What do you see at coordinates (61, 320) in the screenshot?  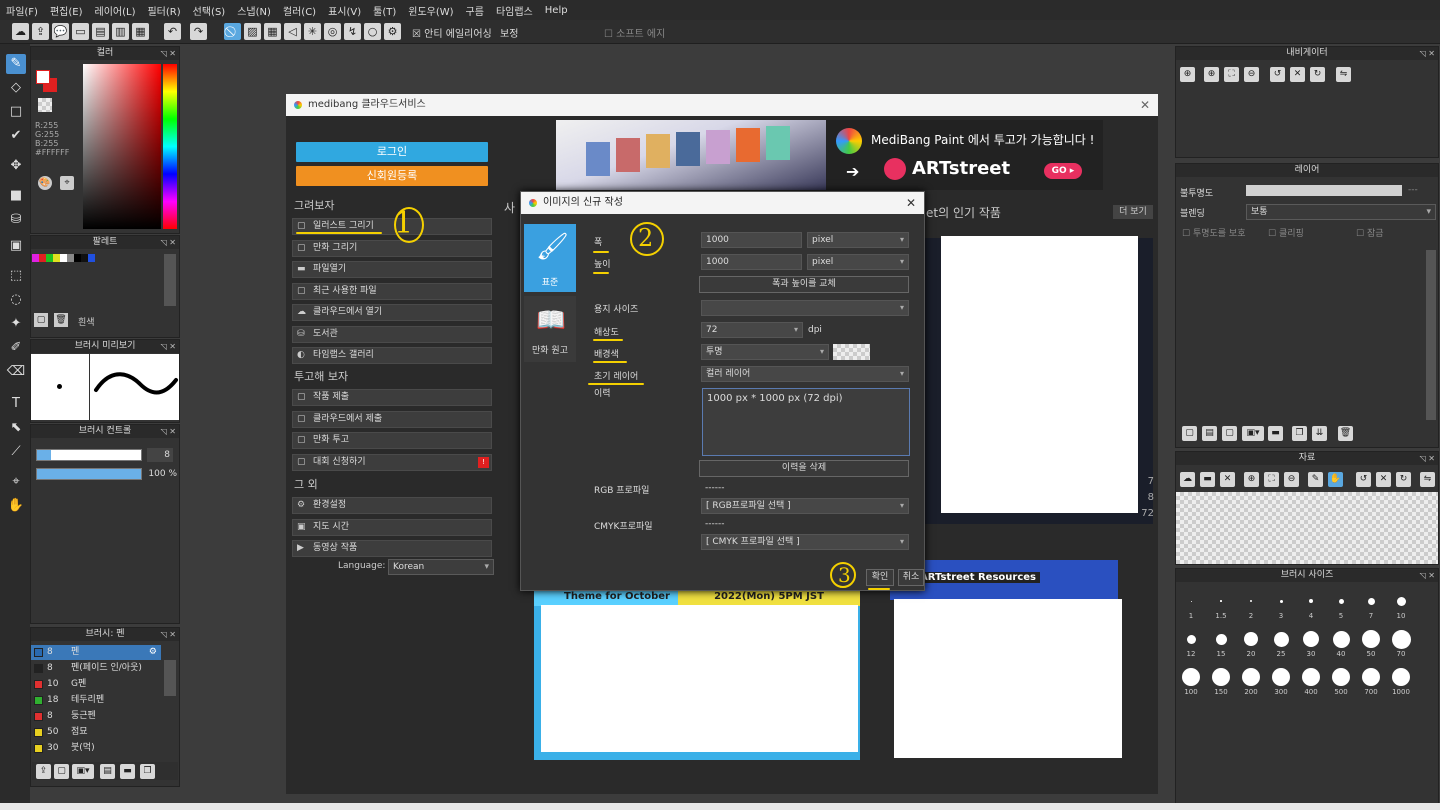 I see `delete-color-icon: 🗑` at bounding box center [61, 320].